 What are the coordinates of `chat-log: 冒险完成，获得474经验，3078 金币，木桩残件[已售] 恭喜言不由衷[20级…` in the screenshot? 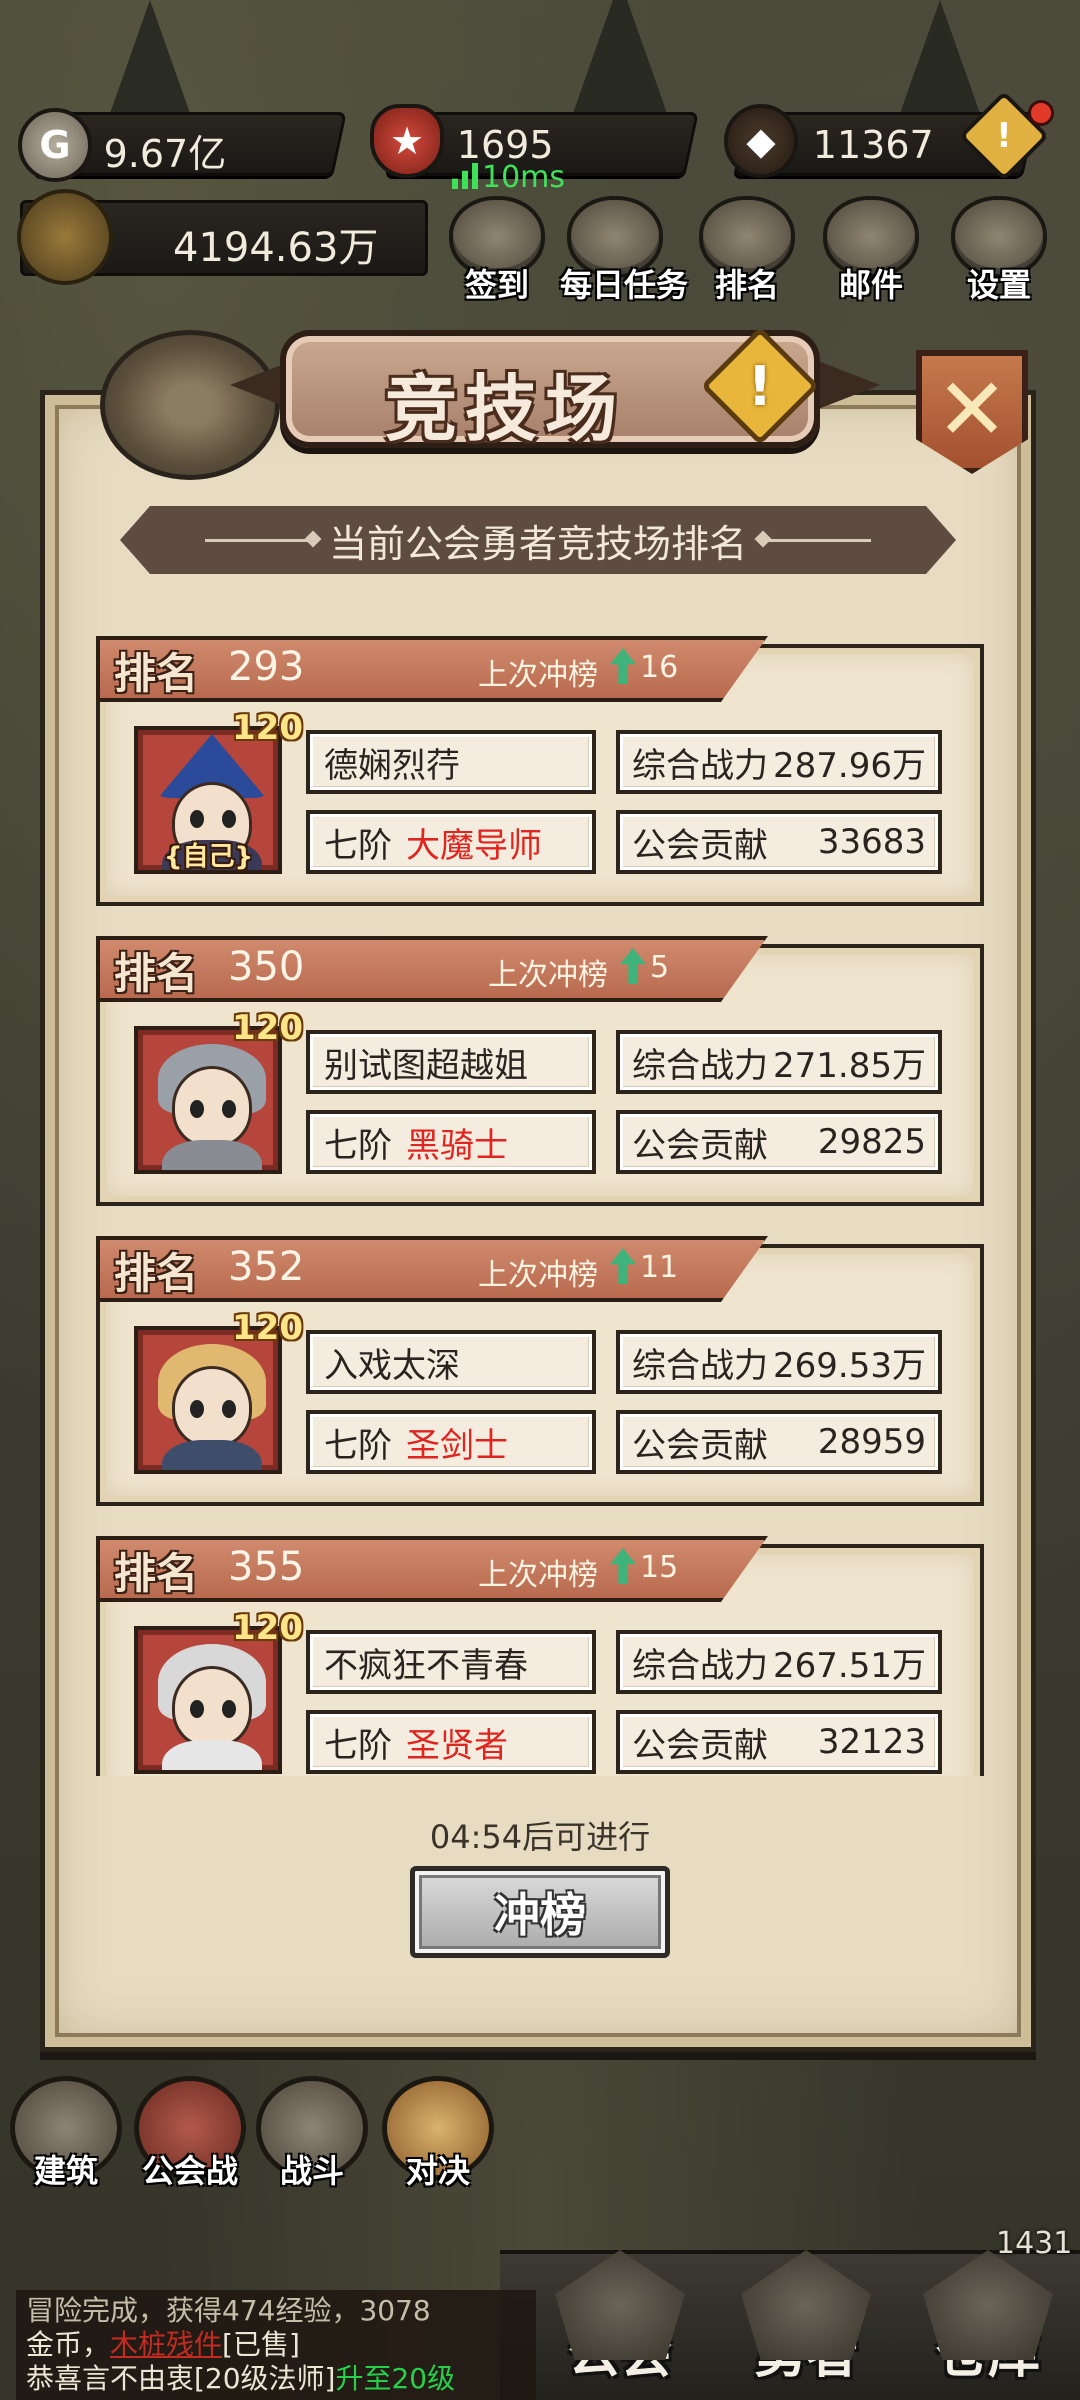 It's located at (276, 2345).